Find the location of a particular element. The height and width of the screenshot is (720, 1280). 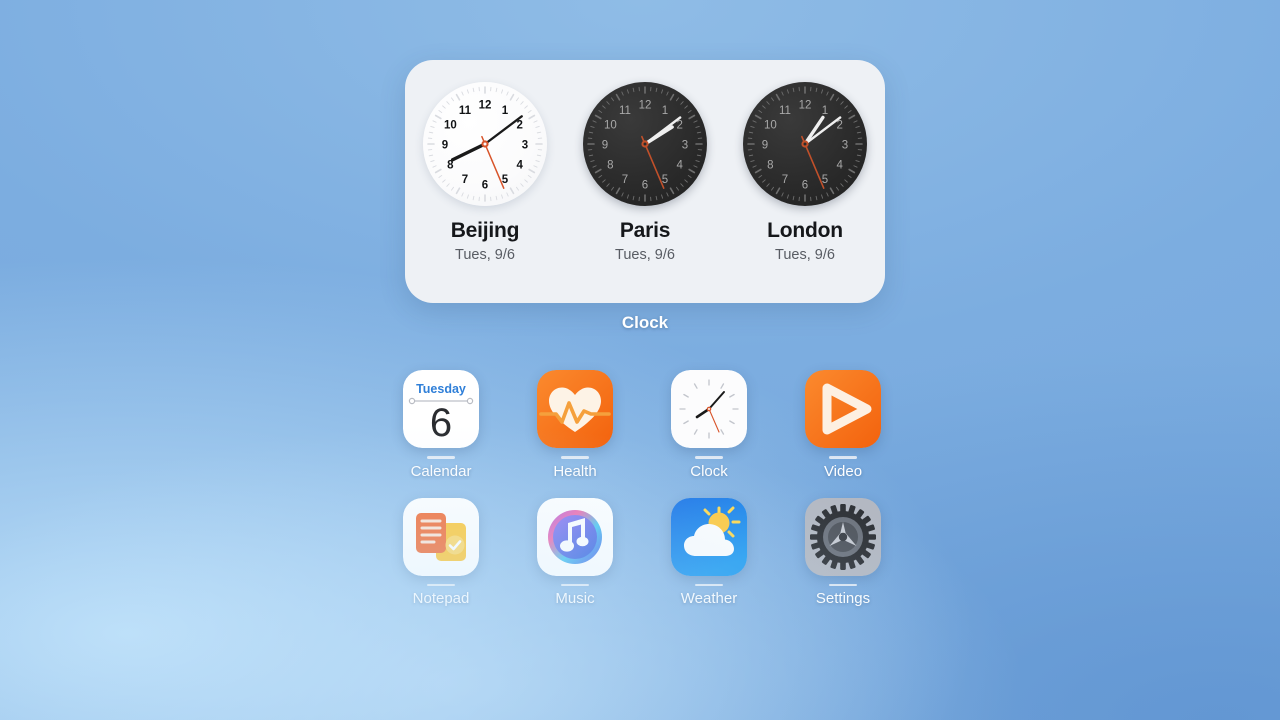

clock-dial-beijing: 12 1234567891011 is located at coordinates (485, 144).